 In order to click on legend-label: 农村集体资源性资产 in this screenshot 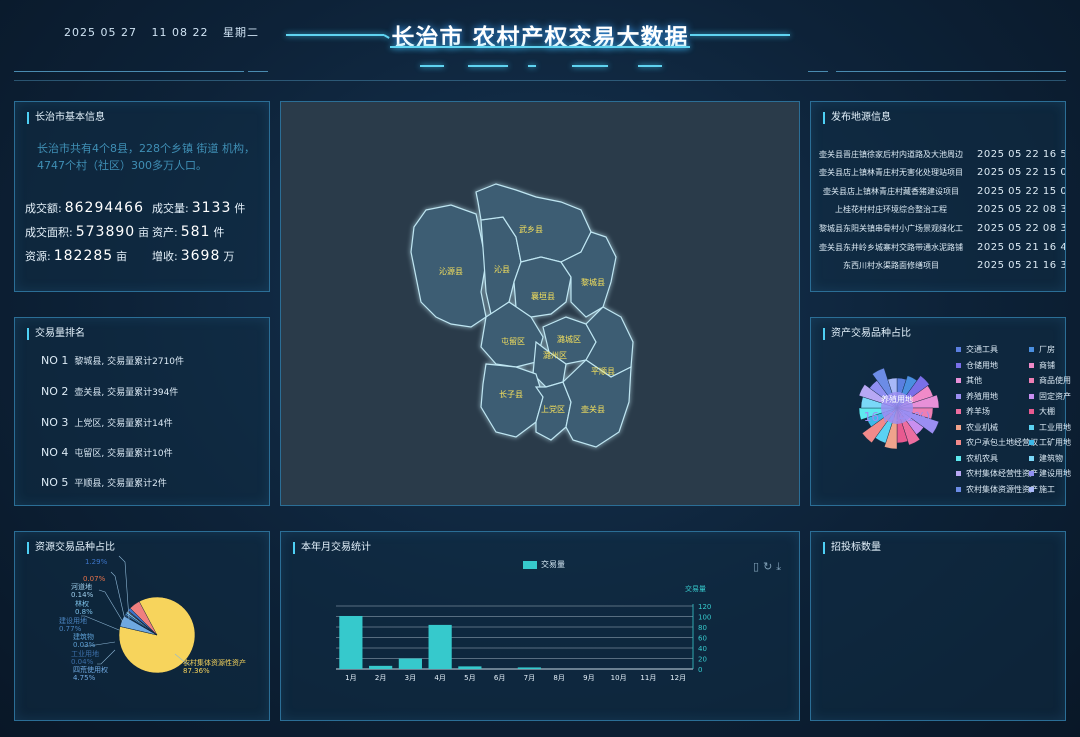, I will do `click(1002, 489)`.